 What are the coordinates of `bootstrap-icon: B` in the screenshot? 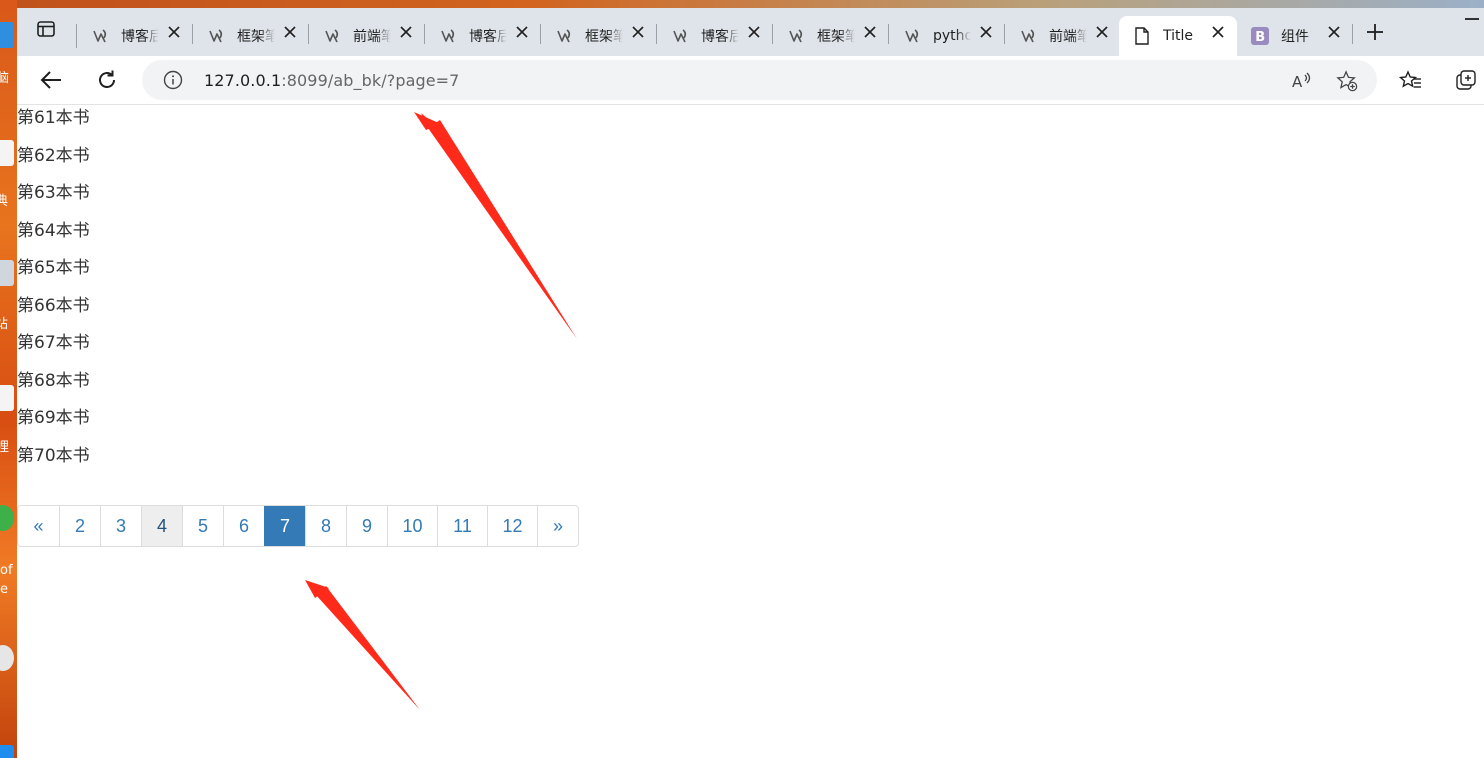 It's located at (1260, 36).